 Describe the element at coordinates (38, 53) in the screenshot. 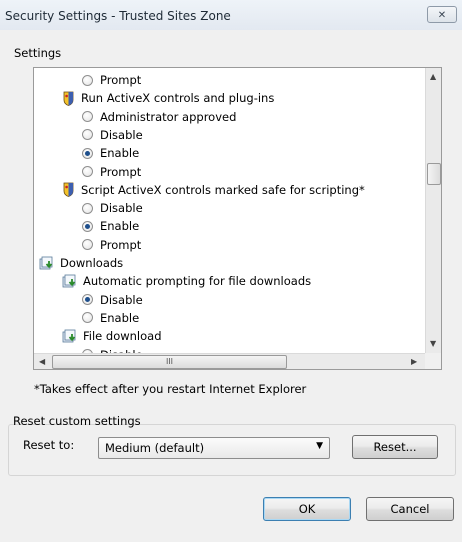

I see `settings-group-label: Settings` at that location.